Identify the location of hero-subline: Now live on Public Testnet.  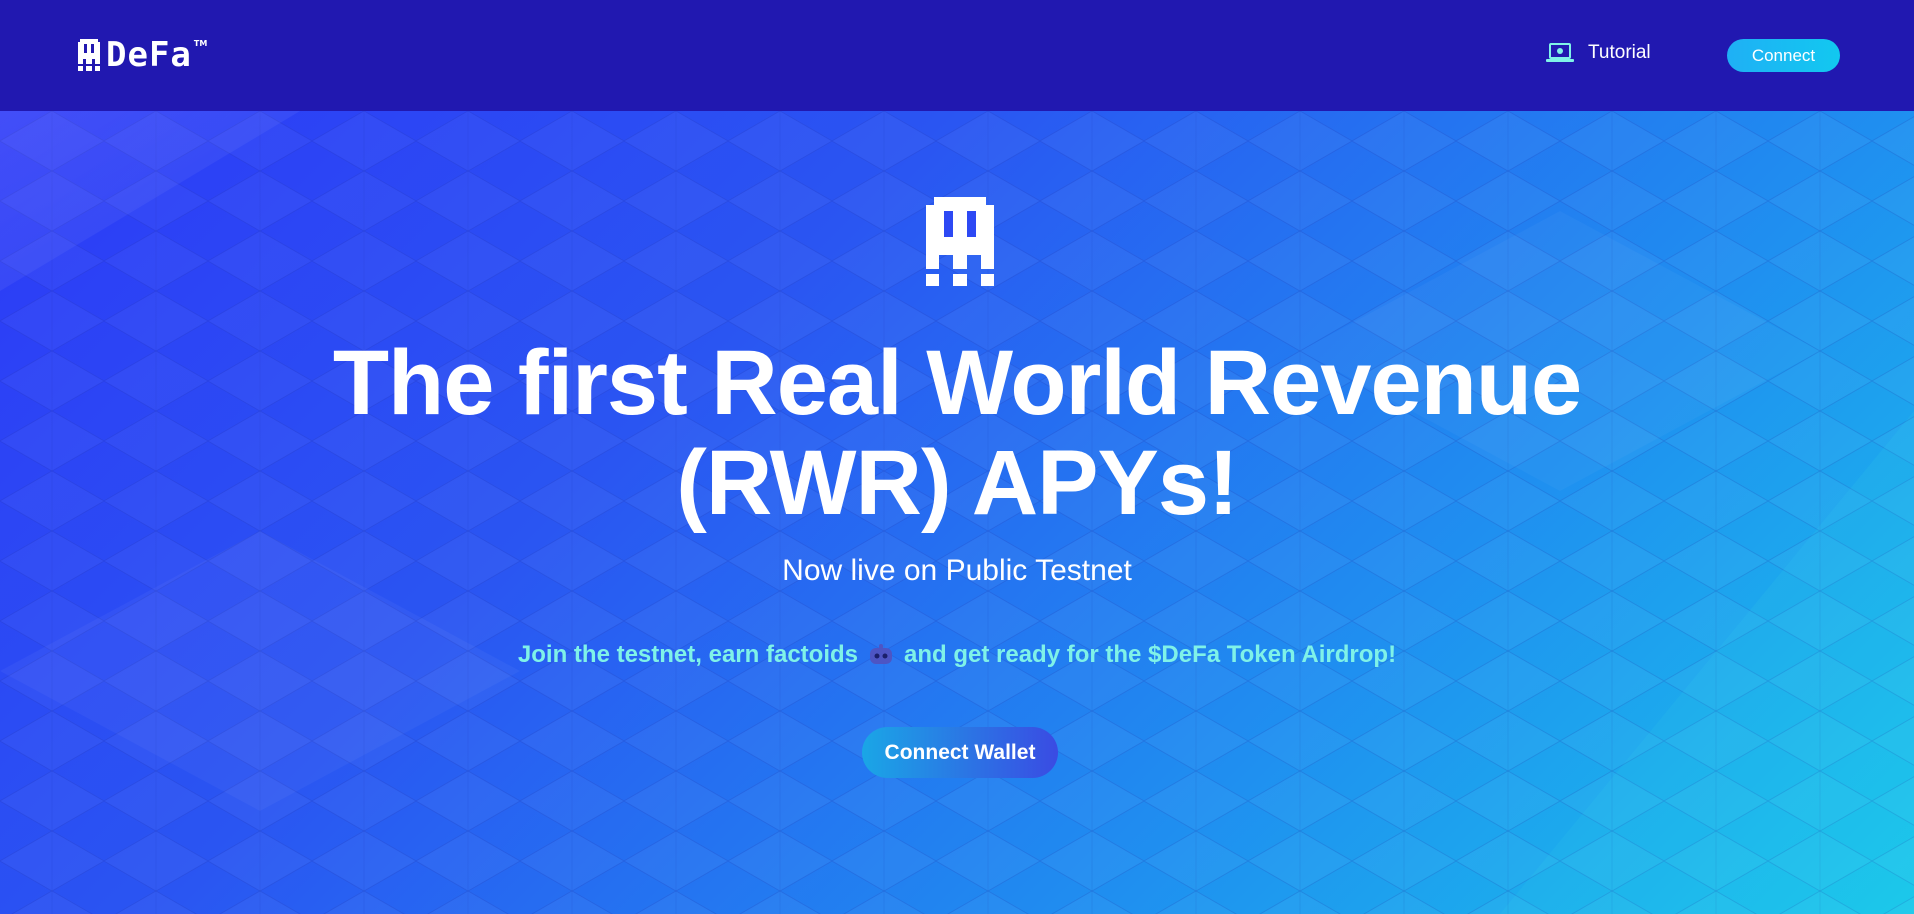
(957, 570).